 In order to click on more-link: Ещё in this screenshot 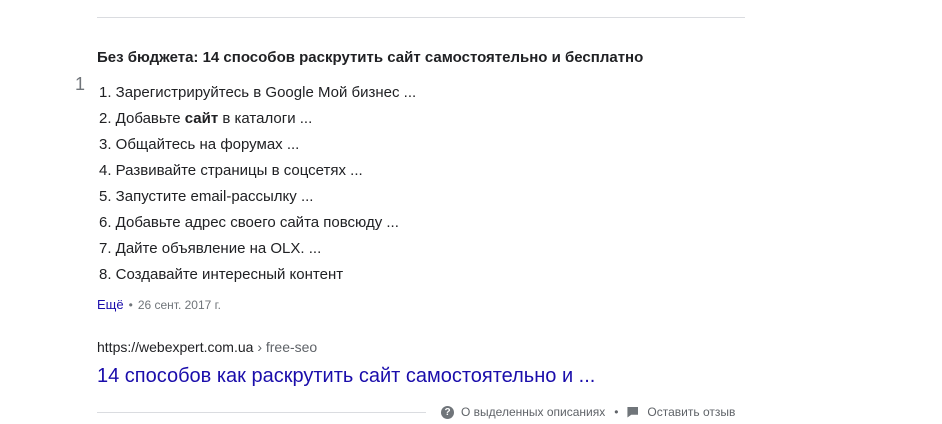, I will do `click(110, 304)`.